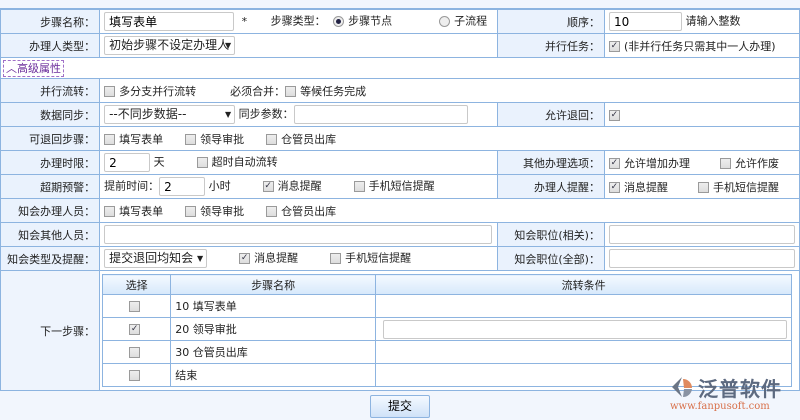 This screenshot has height=420, width=800. I want to click on submit-button: 提交, so click(400, 406).